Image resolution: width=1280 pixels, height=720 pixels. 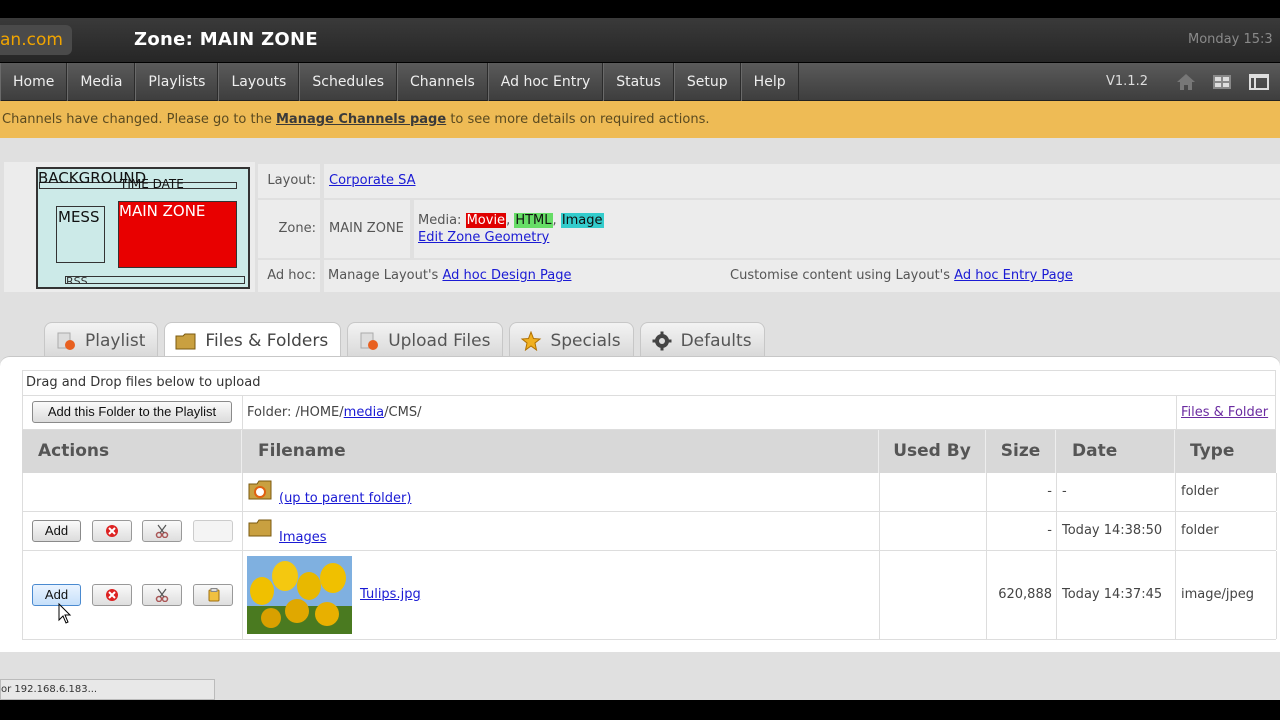 What do you see at coordinates (508, 220) in the screenshot?
I see `media-sep-1: ,` at bounding box center [508, 220].